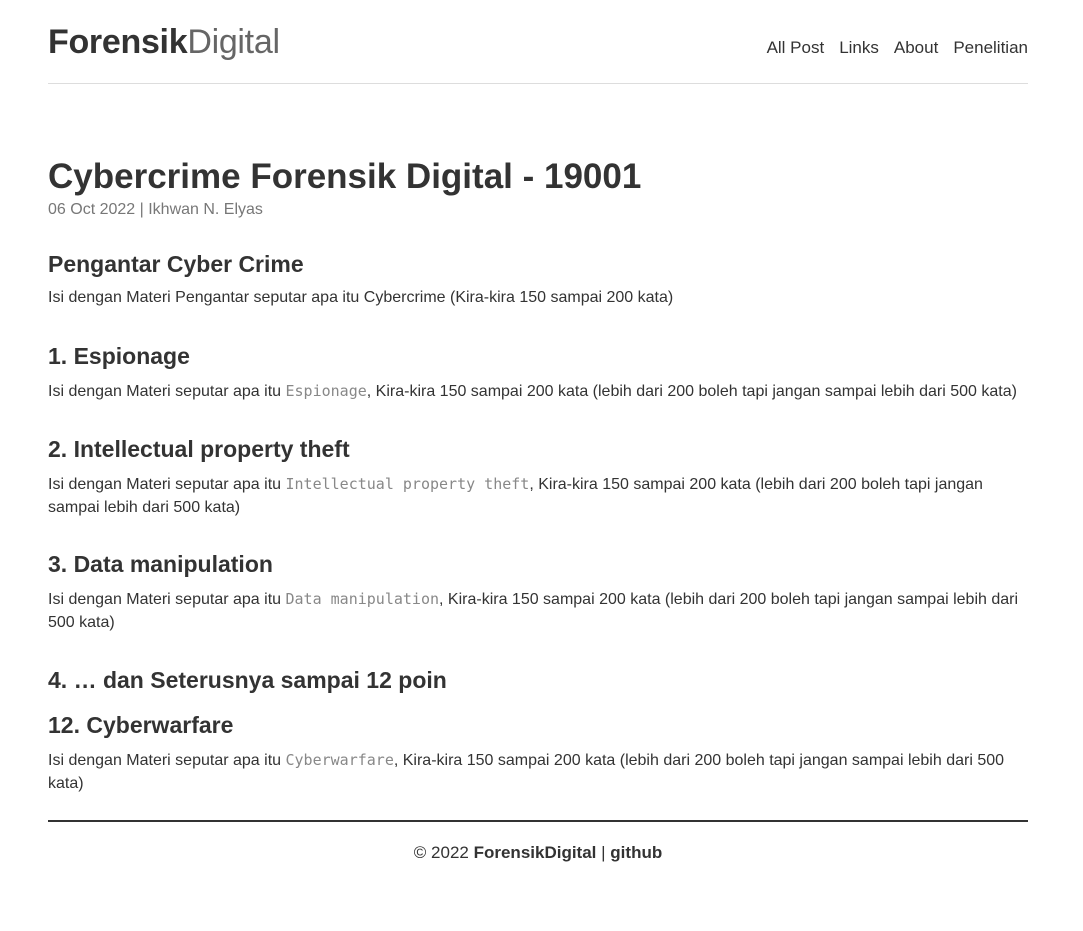 The height and width of the screenshot is (931, 1083). Describe the element at coordinates (247, 680) in the screenshot. I see `section-heading-ellipsis: 4. … dan Seterusnya sampai 12 poin` at that location.